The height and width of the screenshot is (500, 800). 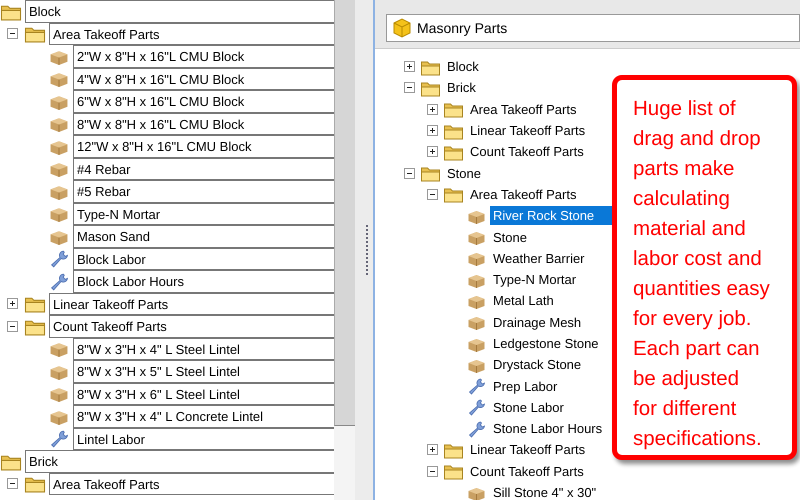 What do you see at coordinates (203, 101) in the screenshot?
I see `tree-item: 6"W x 8"H x 16"L CMU Block` at bounding box center [203, 101].